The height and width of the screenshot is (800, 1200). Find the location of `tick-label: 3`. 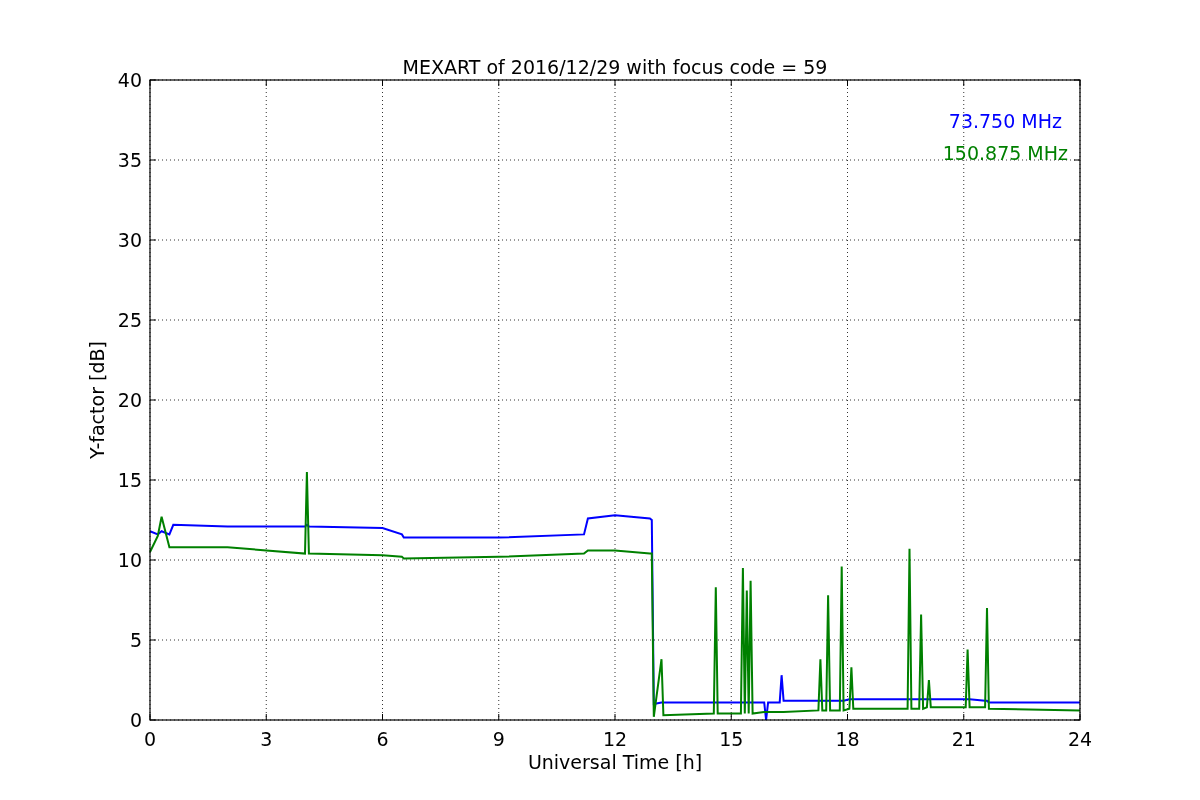

tick-label: 3 is located at coordinates (266, 739).